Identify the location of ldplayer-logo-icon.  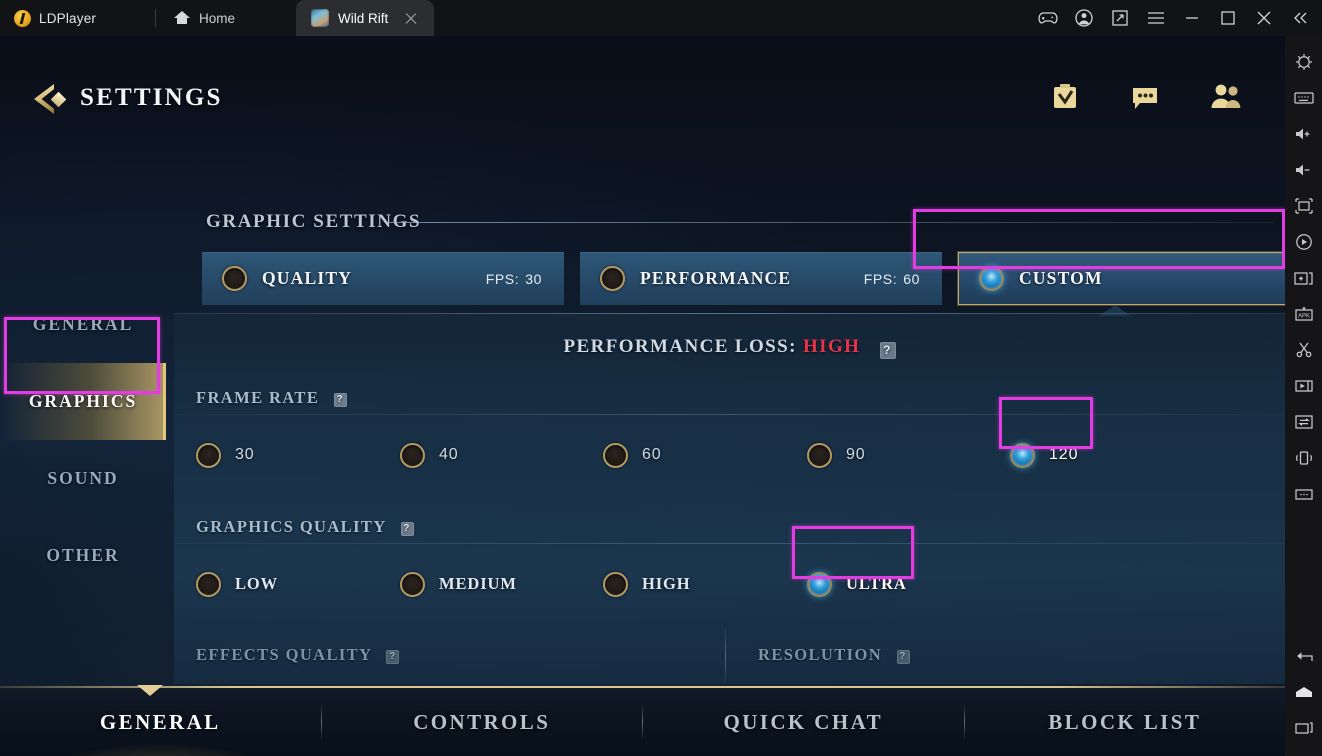
(22, 18).